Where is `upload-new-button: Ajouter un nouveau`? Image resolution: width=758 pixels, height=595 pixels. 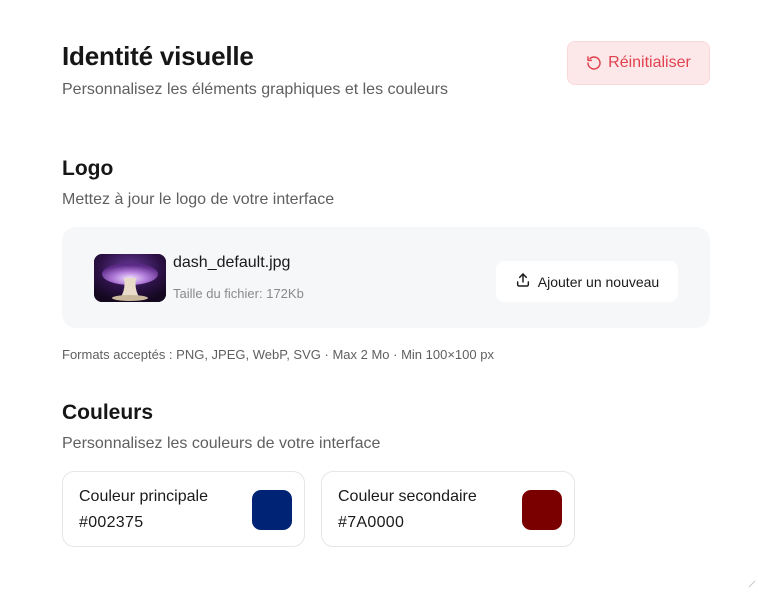
upload-new-button: Ajouter un nouveau is located at coordinates (587, 281).